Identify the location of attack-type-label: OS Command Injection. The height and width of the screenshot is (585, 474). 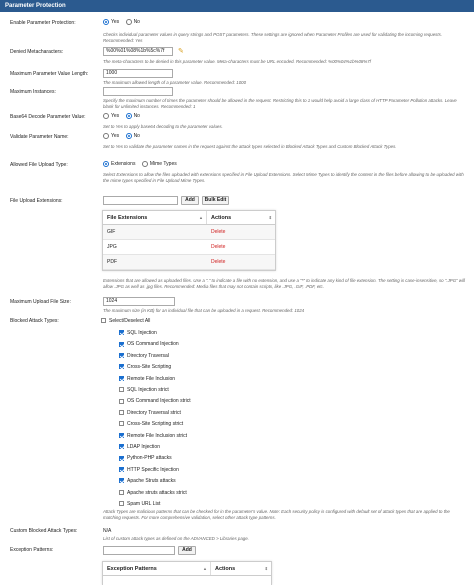
(153, 344).